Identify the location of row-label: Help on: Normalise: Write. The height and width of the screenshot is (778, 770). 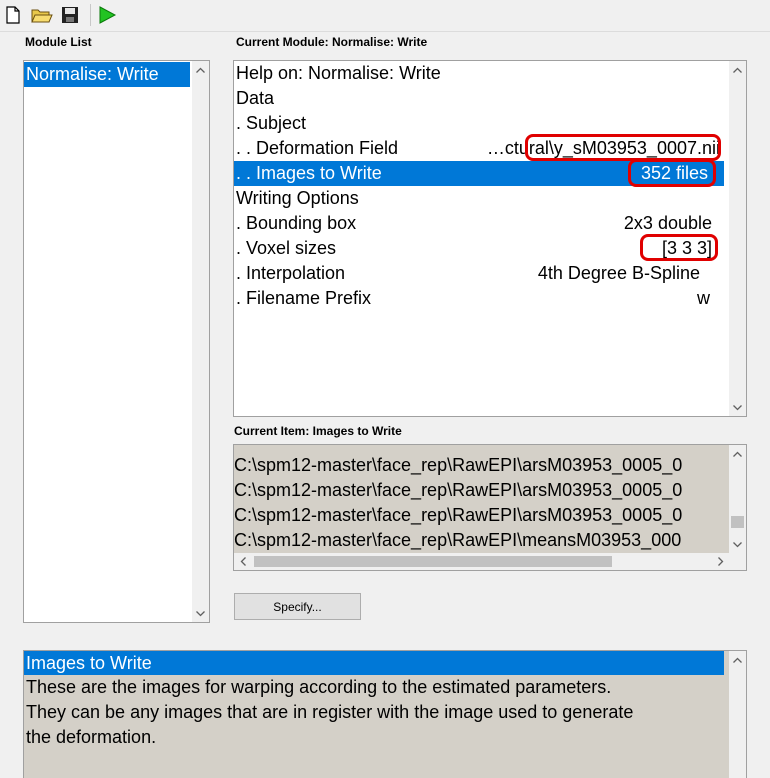
(338, 73).